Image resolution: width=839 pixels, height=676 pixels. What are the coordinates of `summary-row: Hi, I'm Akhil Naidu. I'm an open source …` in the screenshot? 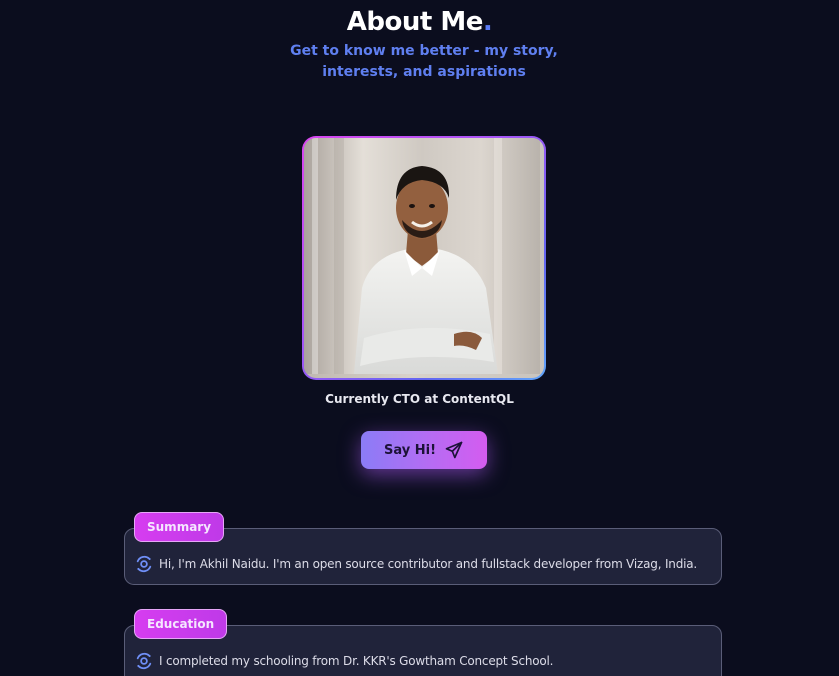 It's located at (416, 564).